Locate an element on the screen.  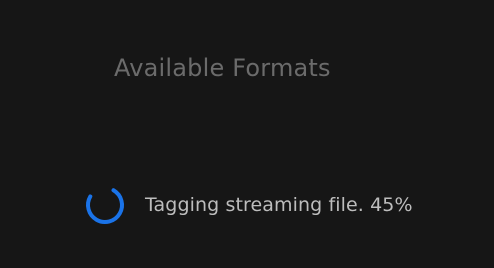
panel-title: Available Formats is located at coordinates (222, 68).